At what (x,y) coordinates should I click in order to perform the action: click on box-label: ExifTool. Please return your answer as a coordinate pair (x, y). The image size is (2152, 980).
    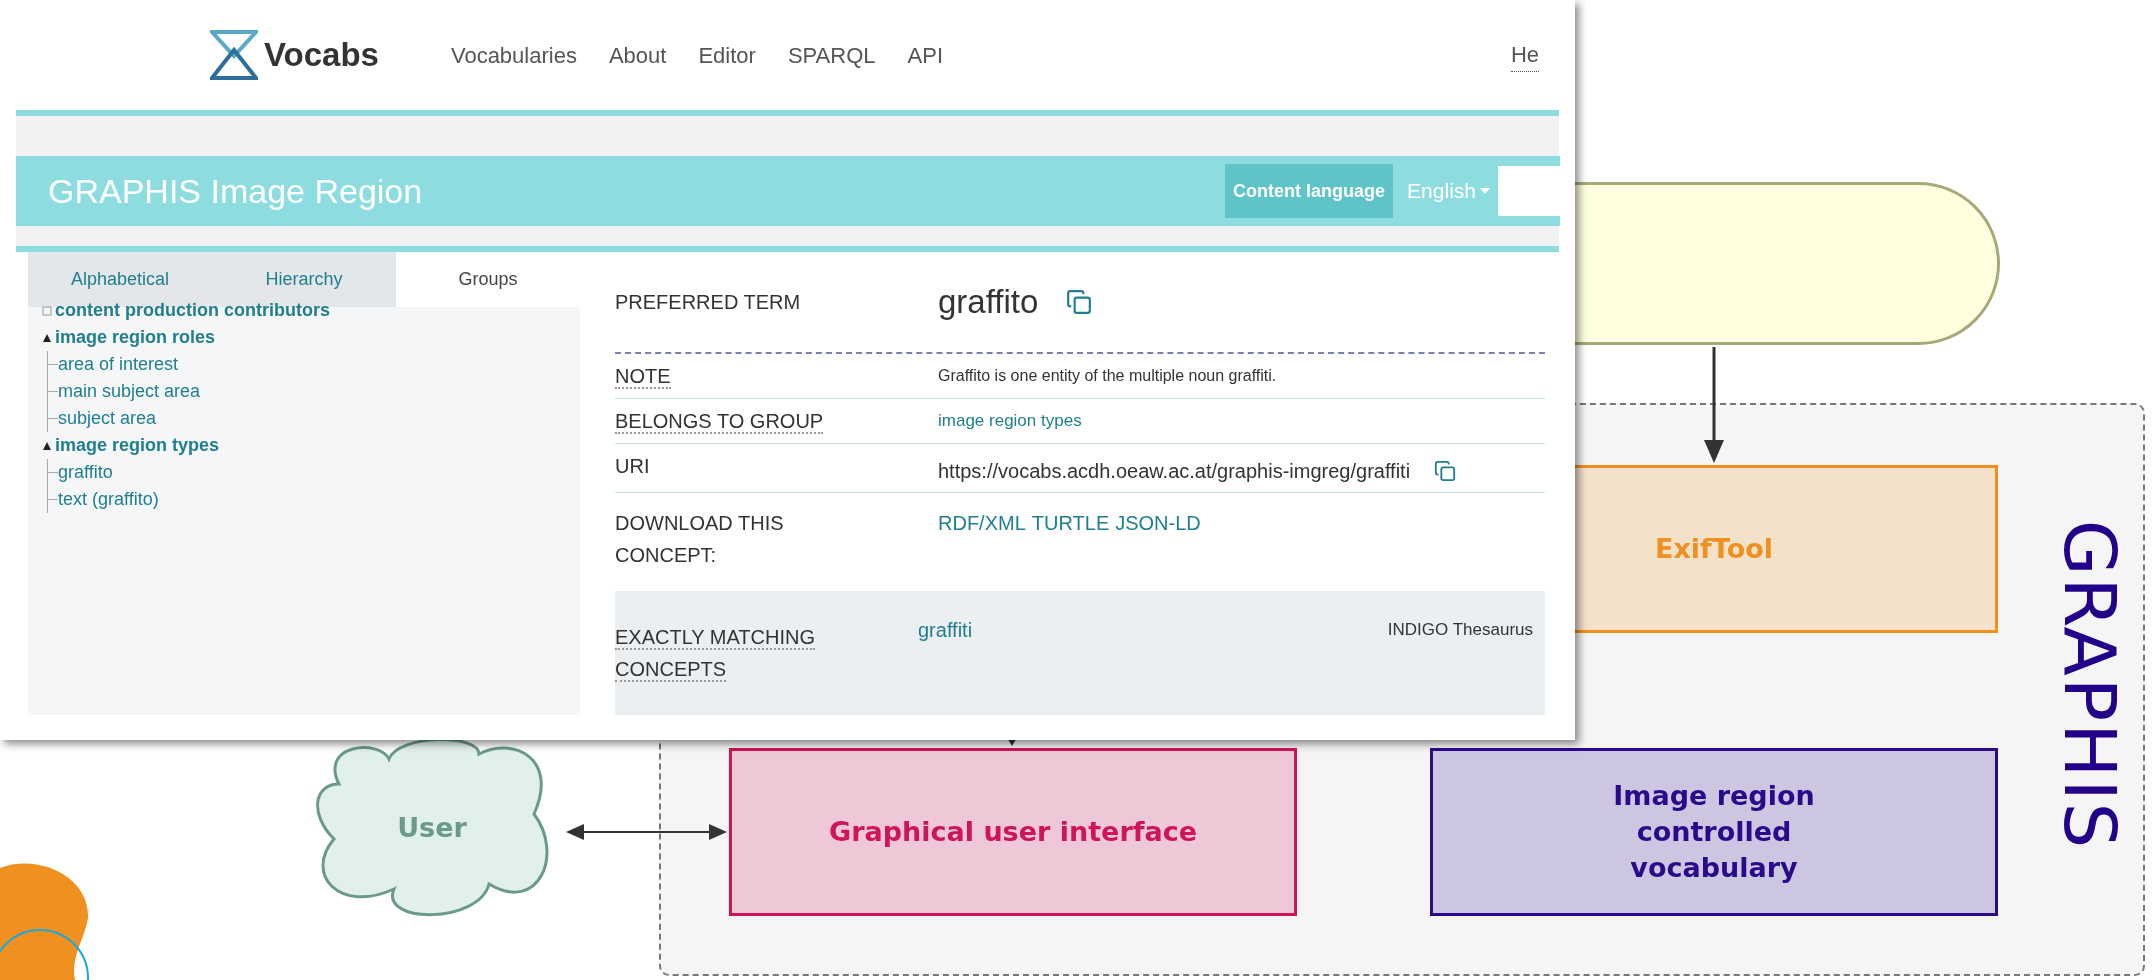
    Looking at the image, I should click on (1713, 549).